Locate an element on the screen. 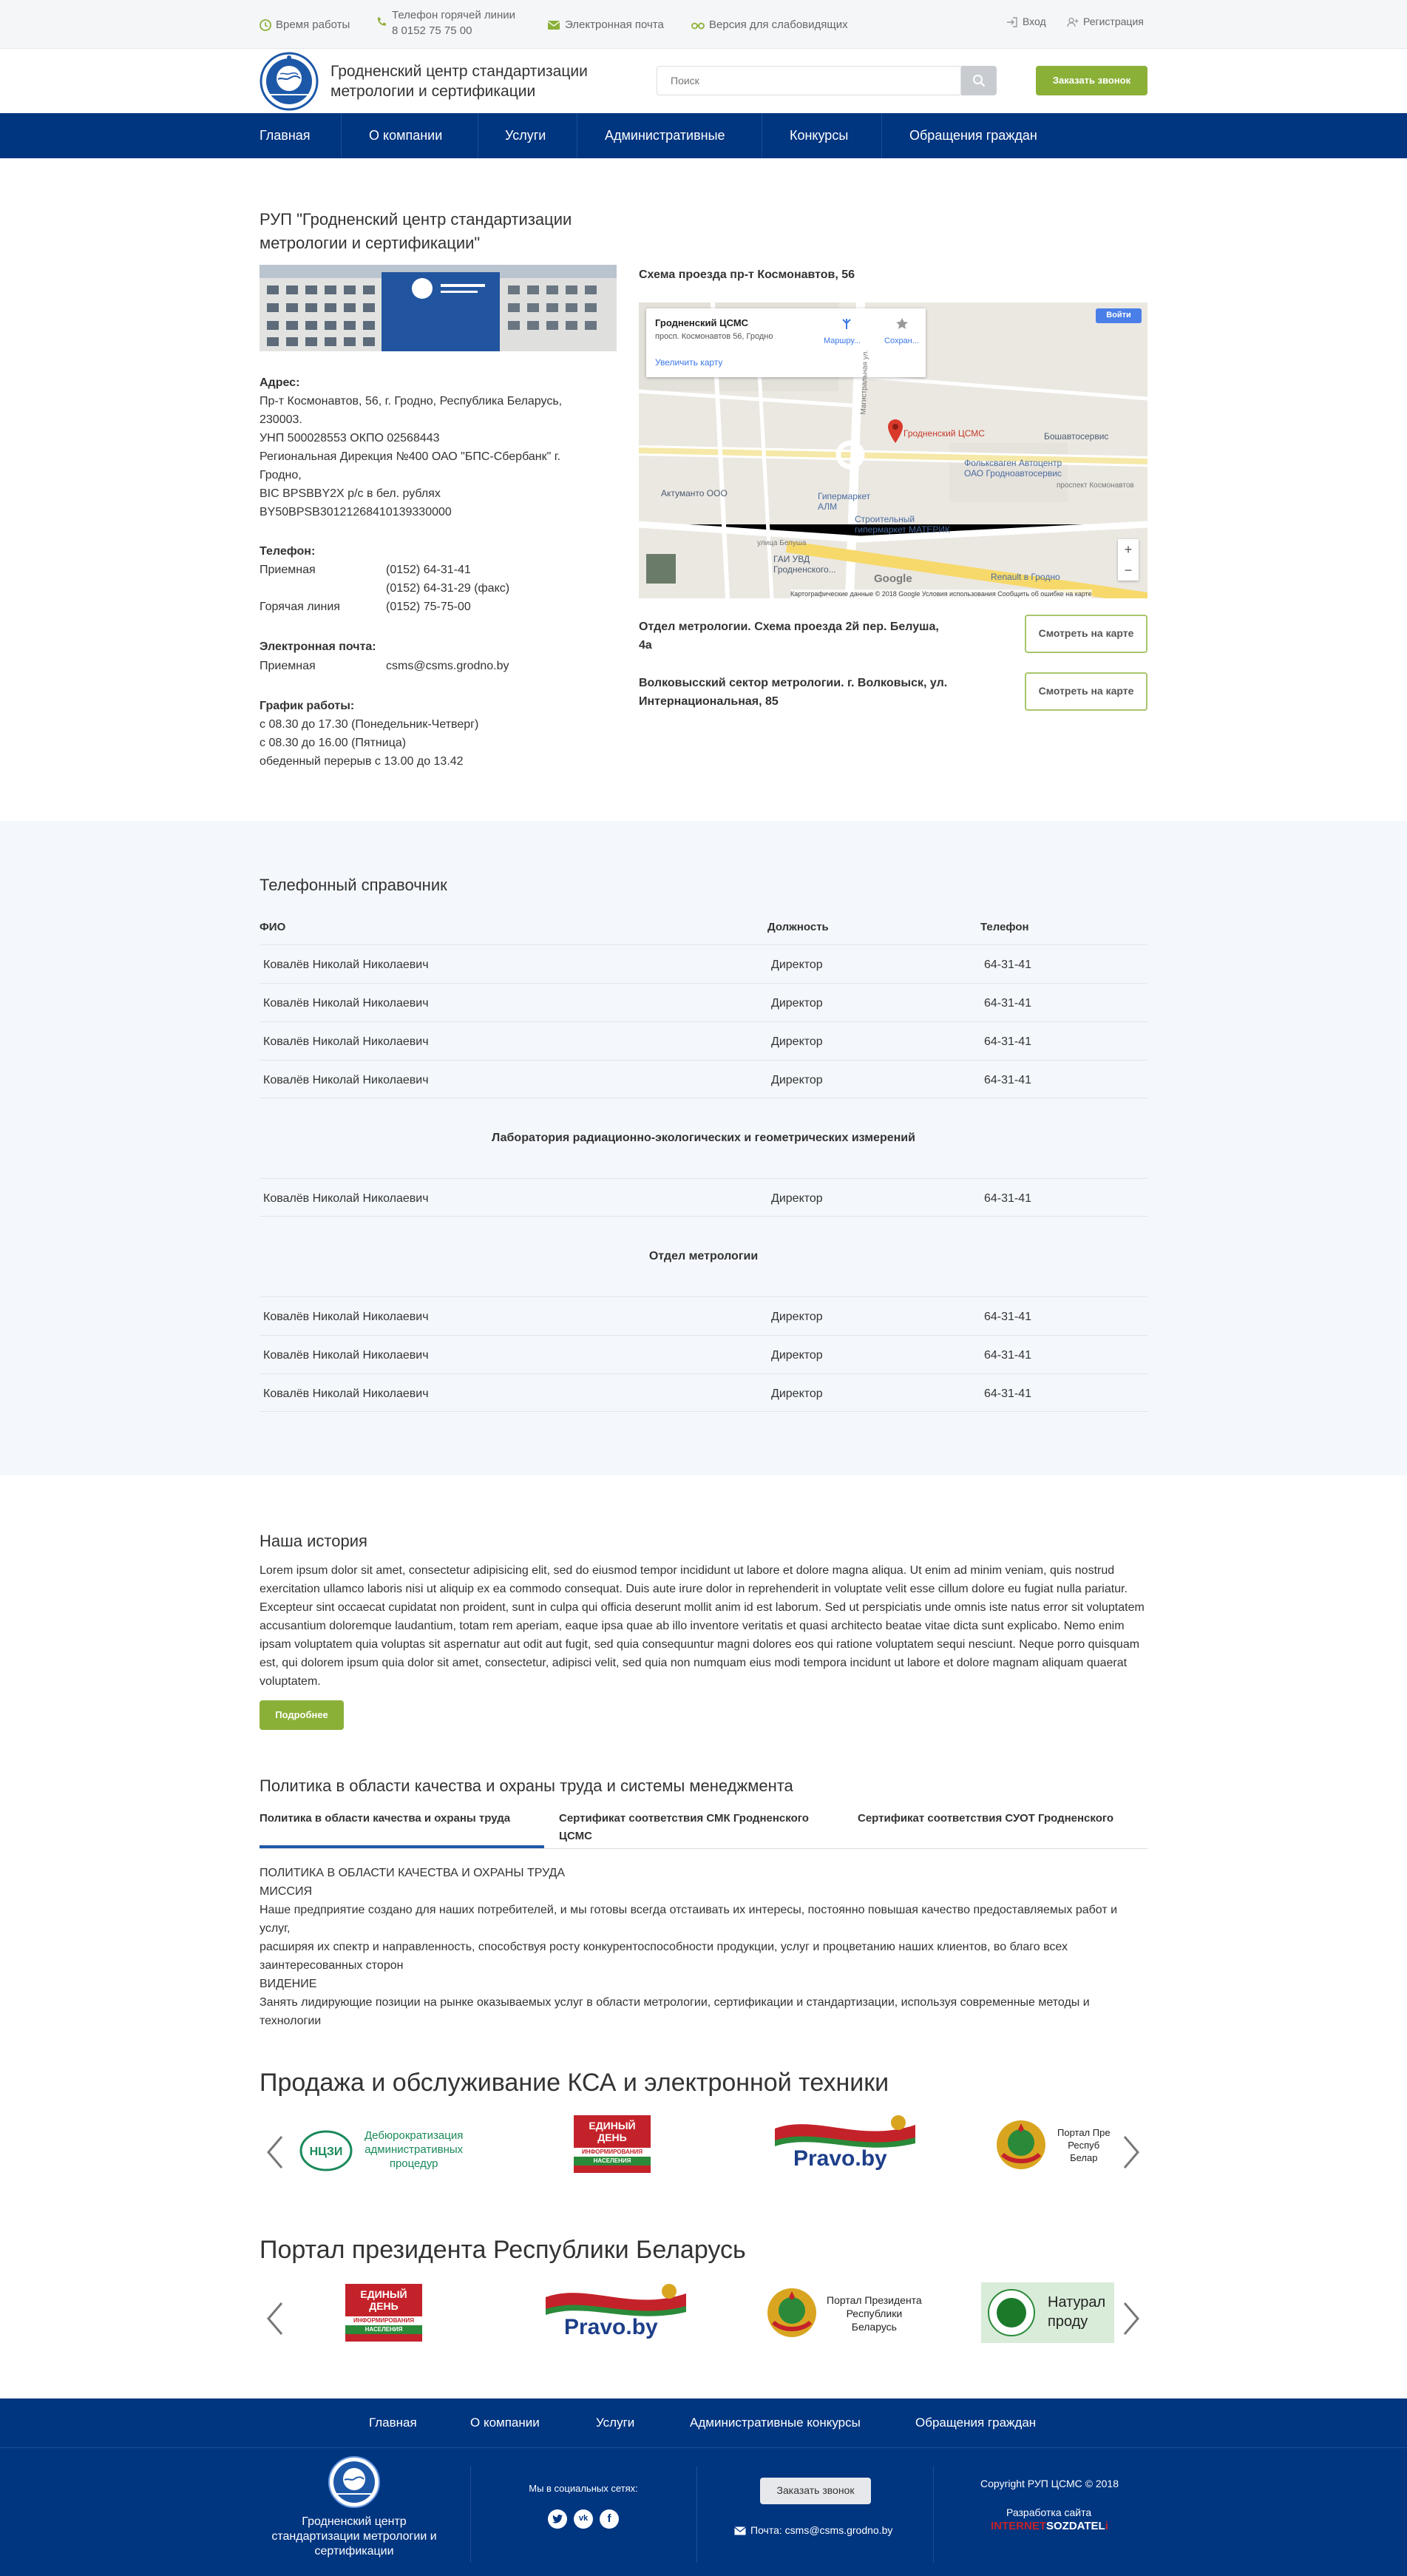  pravo-label: Pravo.by is located at coordinates (840, 2158).